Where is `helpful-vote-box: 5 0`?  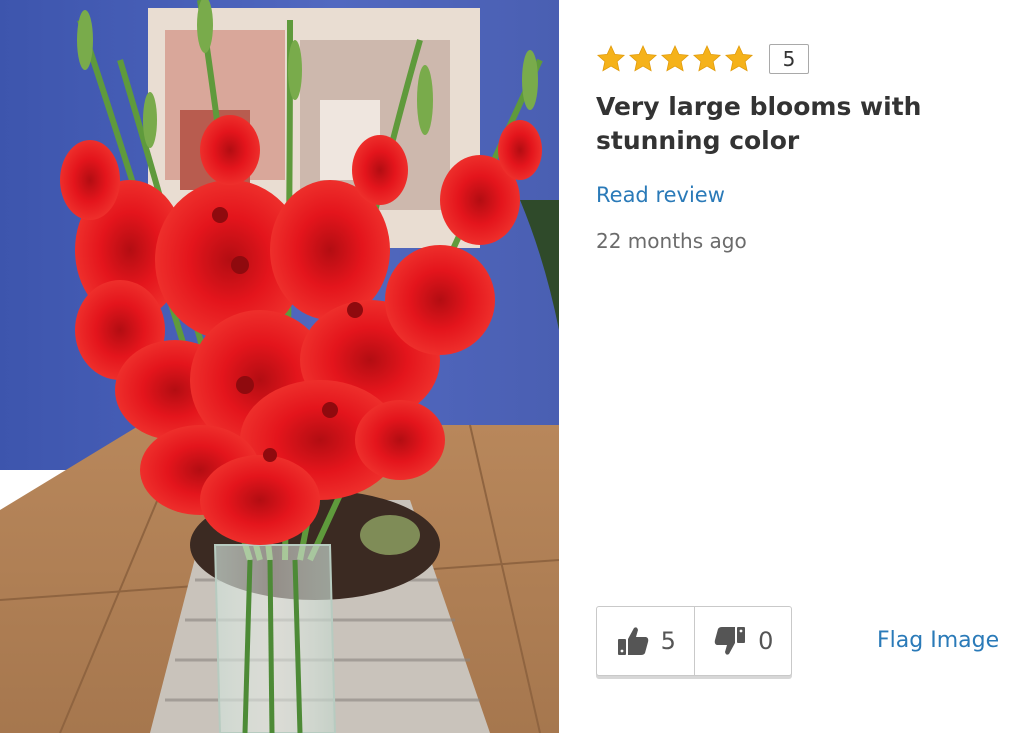
helpful-vote-box: 5 0 is located at coordinates (694, 641).